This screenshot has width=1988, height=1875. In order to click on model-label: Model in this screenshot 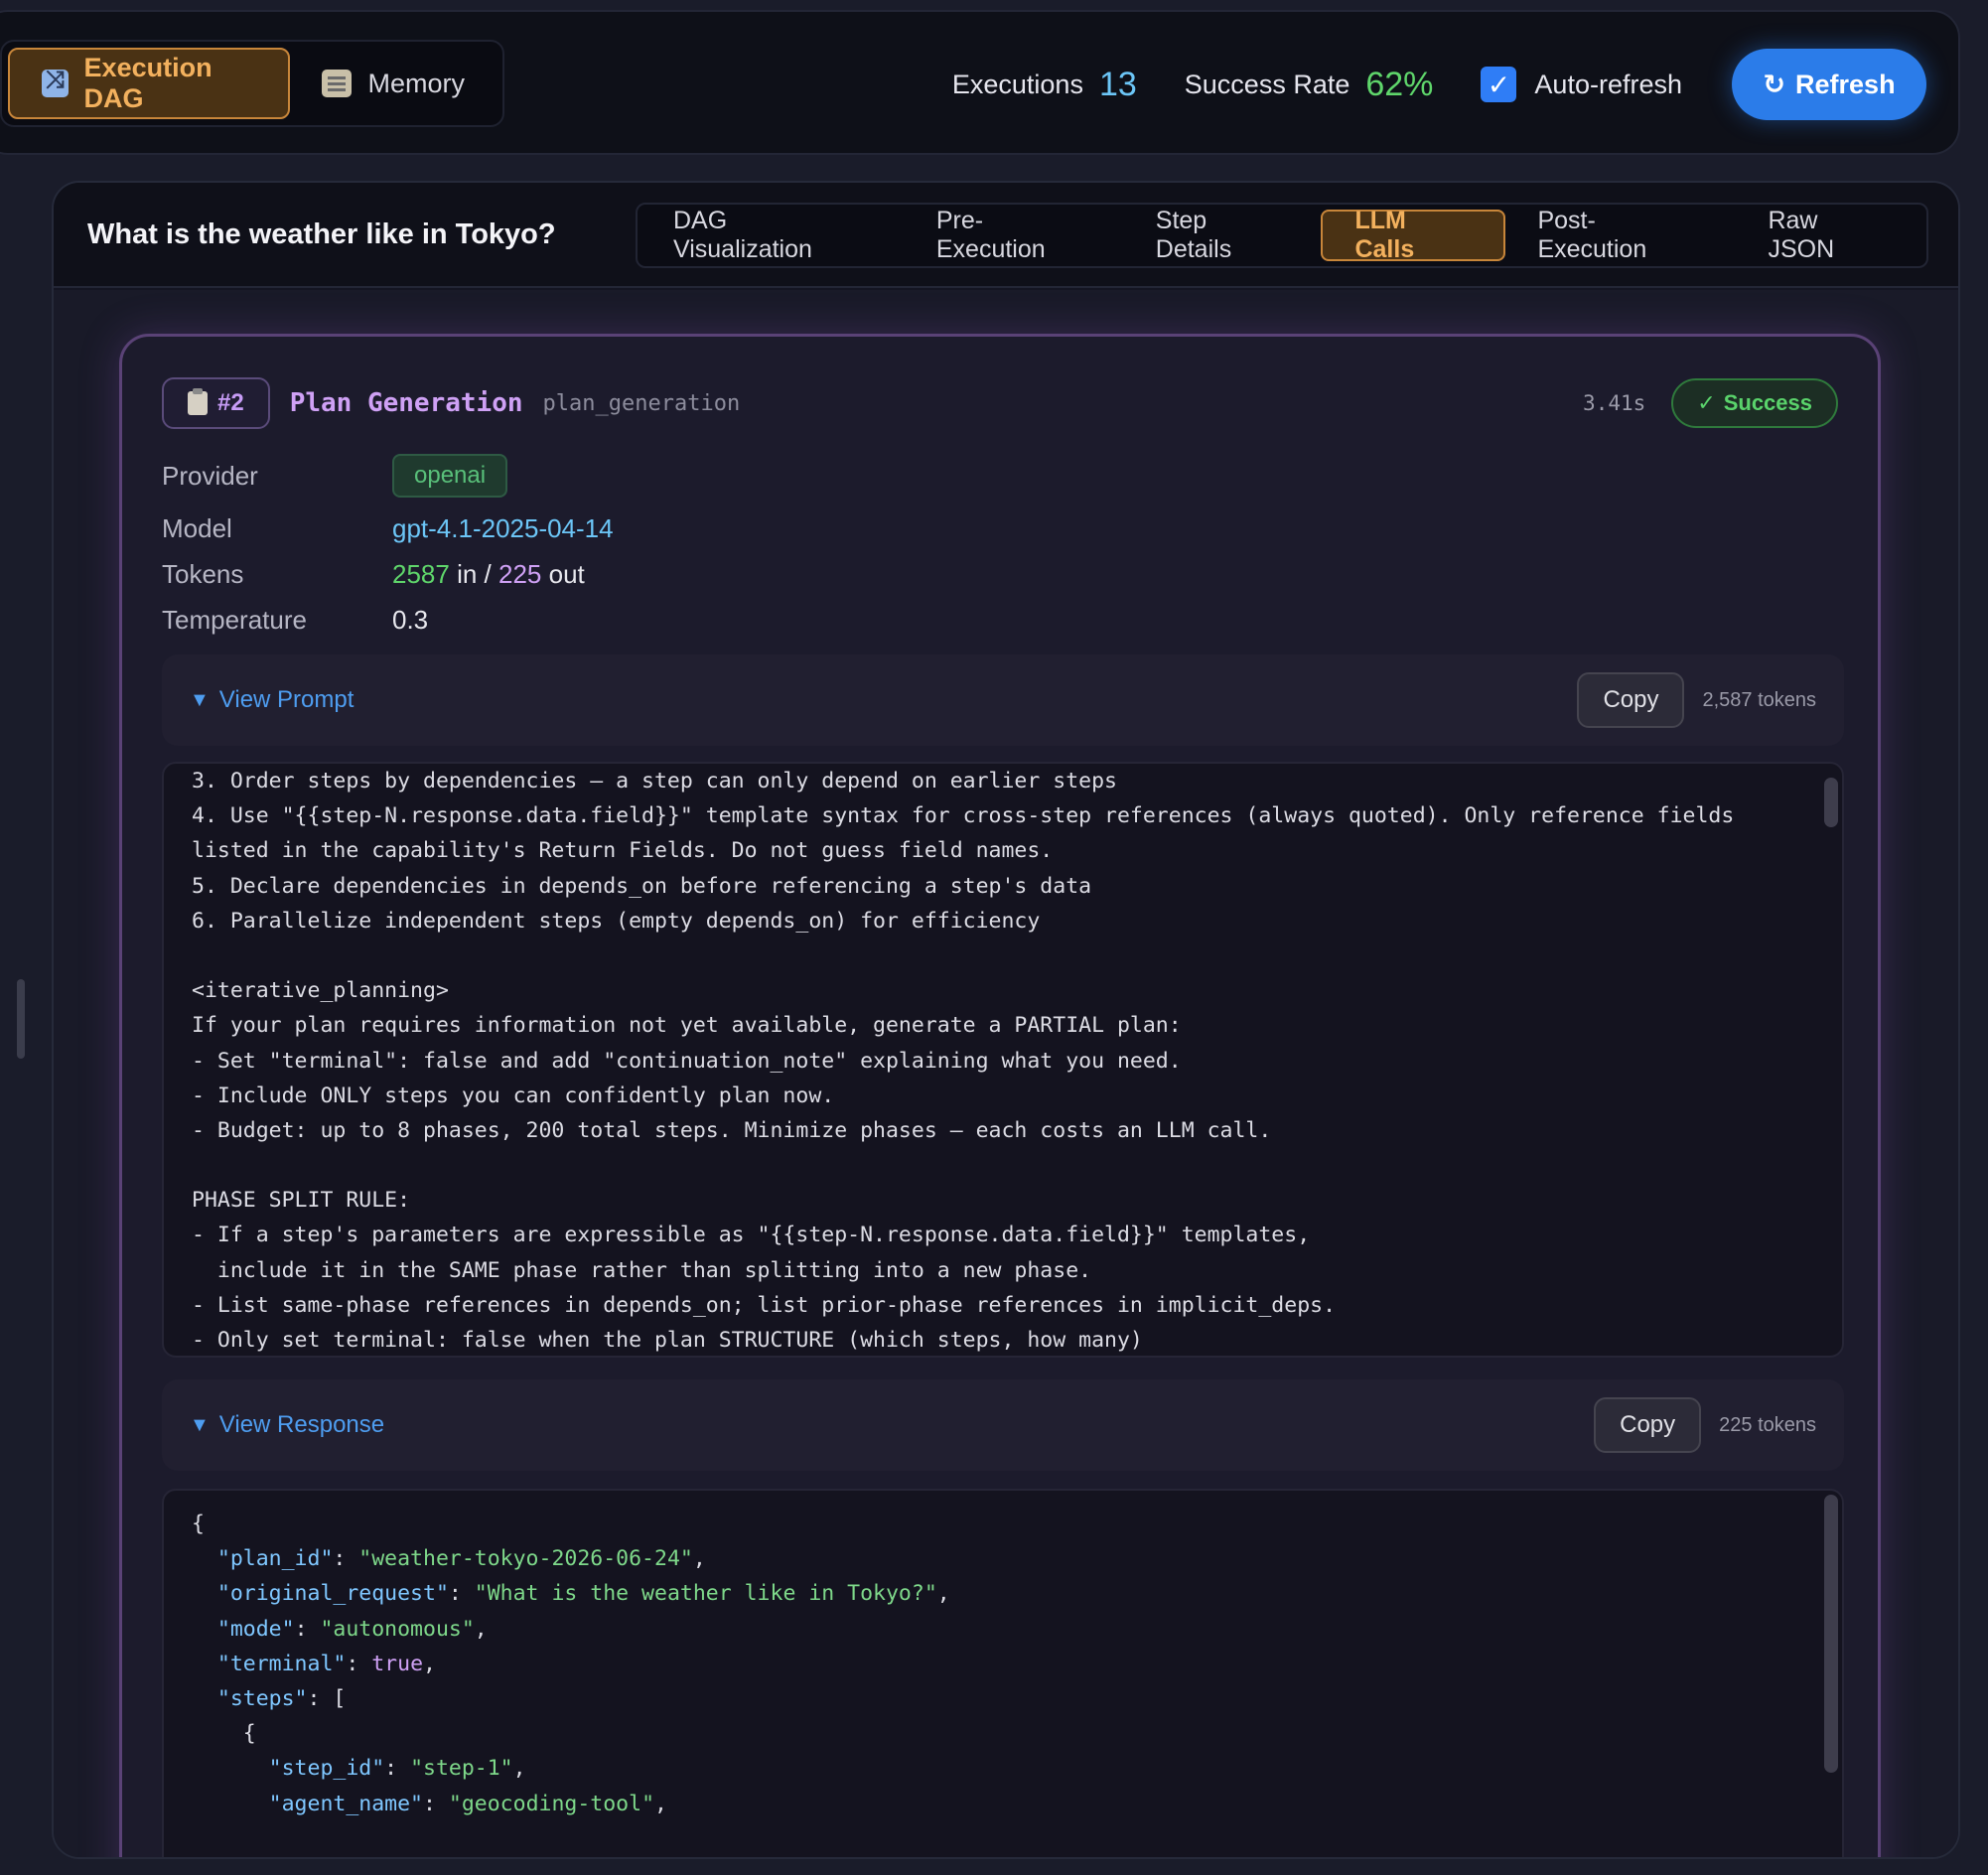, I will do `click(197, 527)`.